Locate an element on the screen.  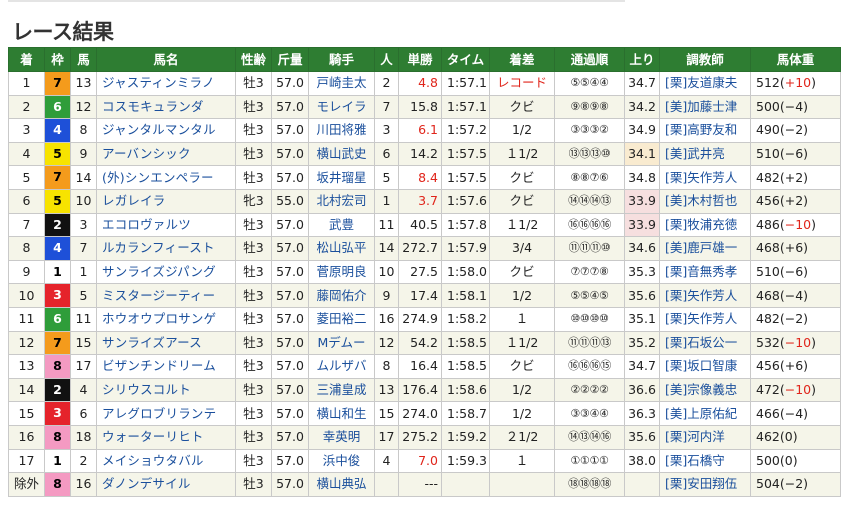
cell-rank: 8 is located at coordinates (26, 248).